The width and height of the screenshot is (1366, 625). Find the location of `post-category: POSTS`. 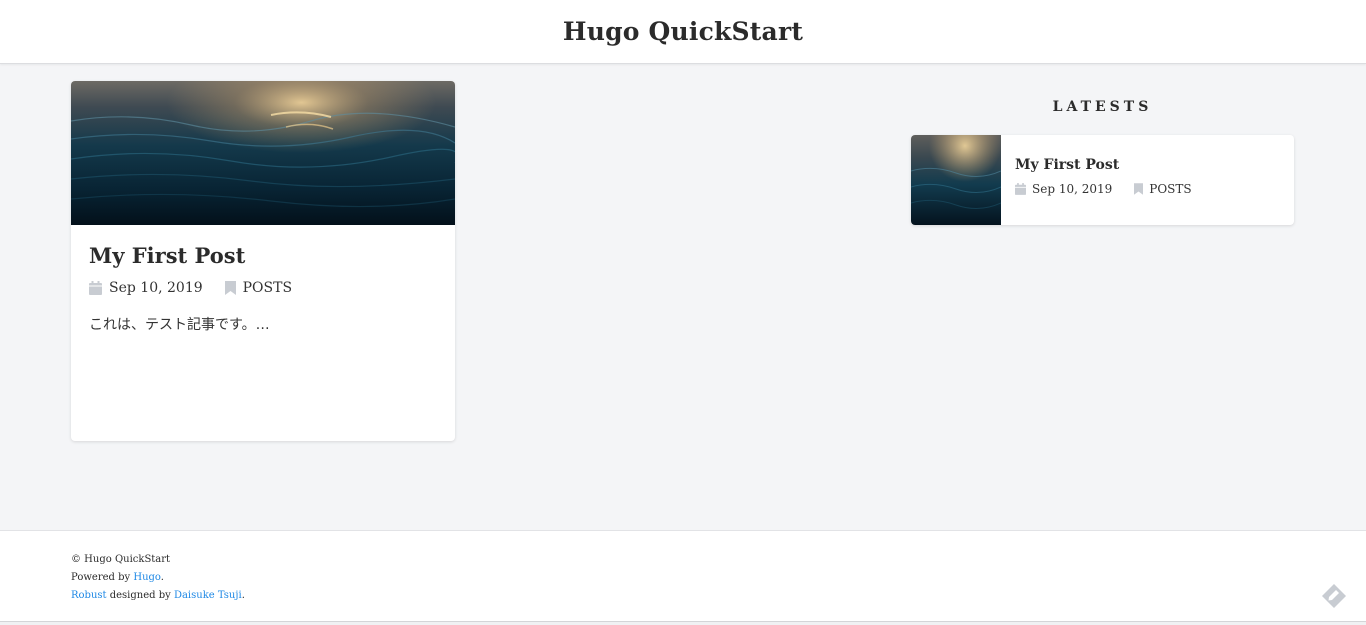

post-category: POSTS is located at coordinates (258, 288).